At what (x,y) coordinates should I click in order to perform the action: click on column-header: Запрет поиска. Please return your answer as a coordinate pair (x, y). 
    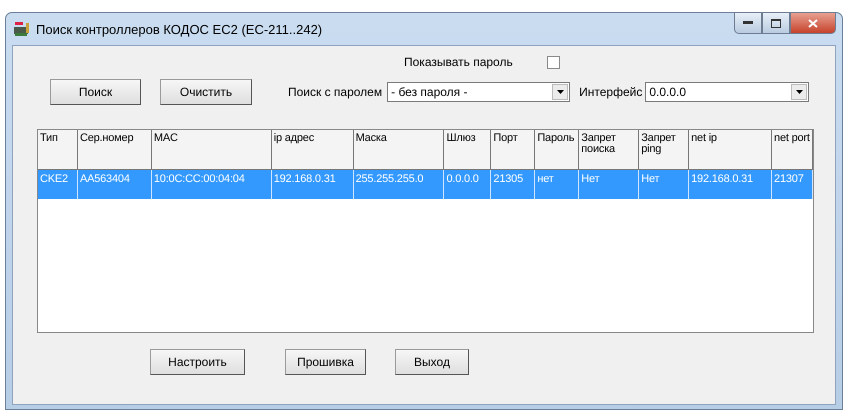
    Looking at the image, I should click on (609, 149).